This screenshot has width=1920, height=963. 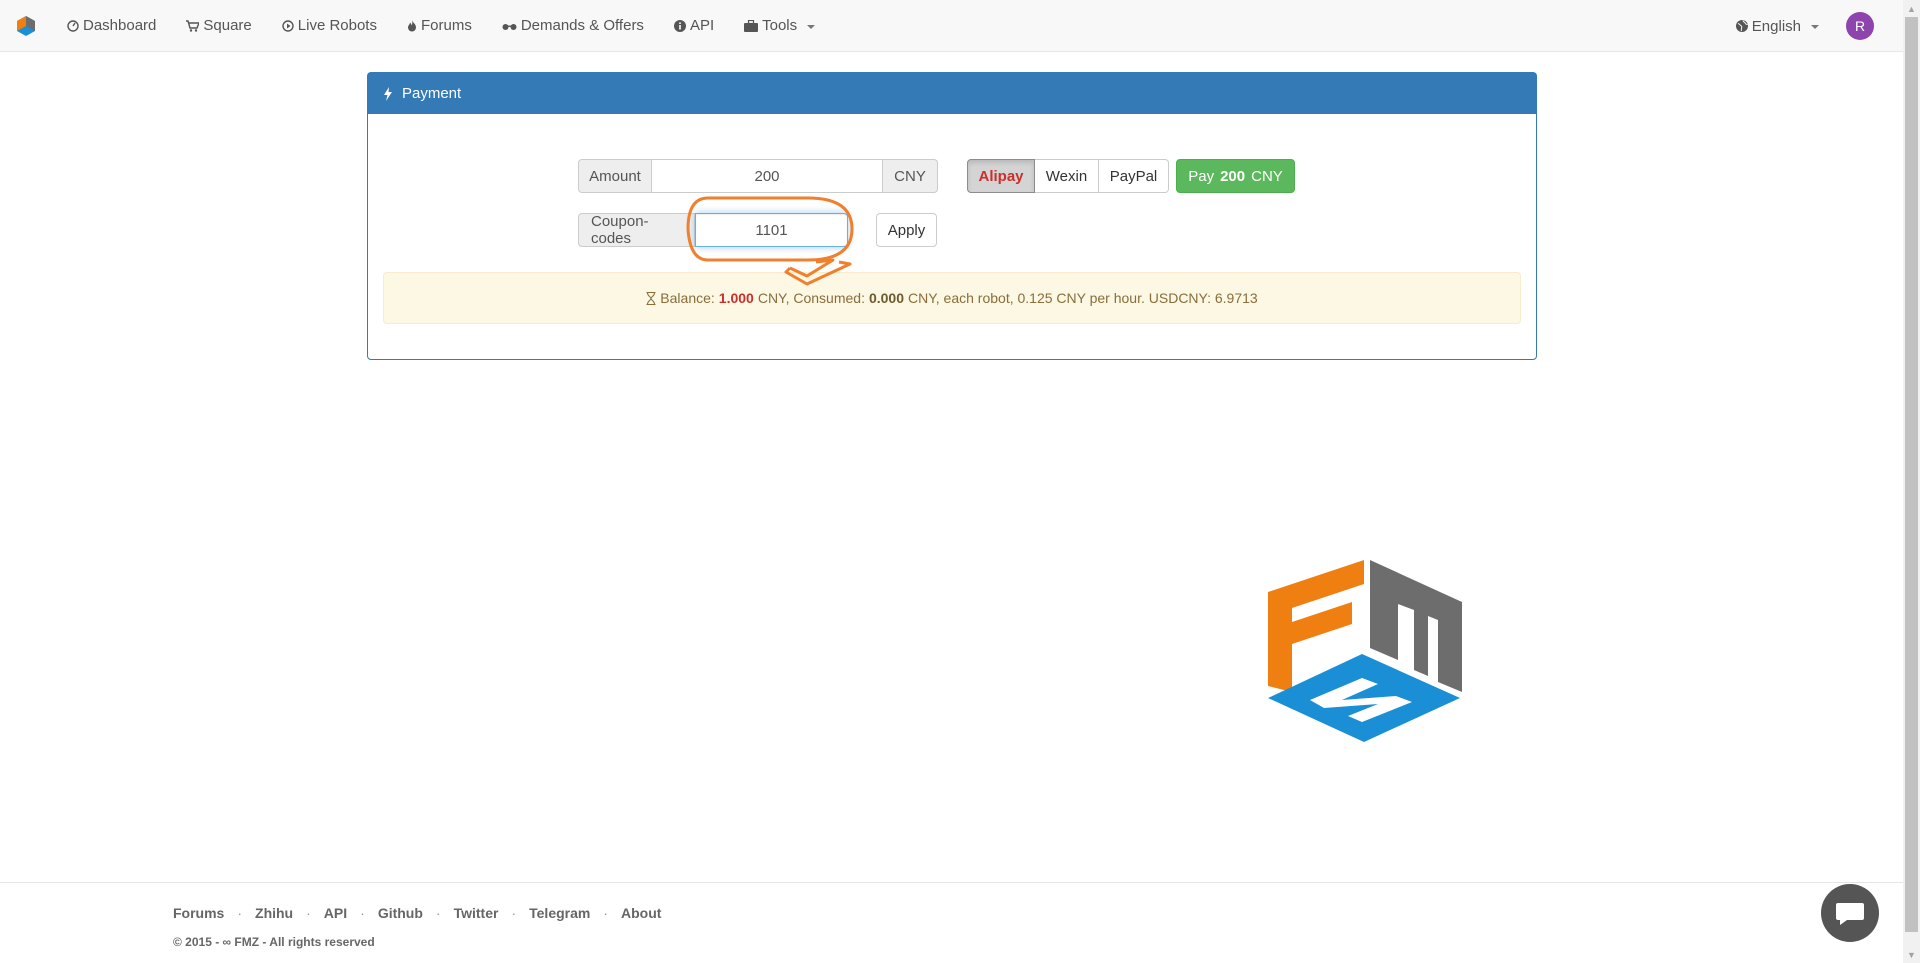 What do you see at coordinates (636, 230) in the screenshot?
I see `coupon-label: Coupon-codes` at bounding box center [636, 230].